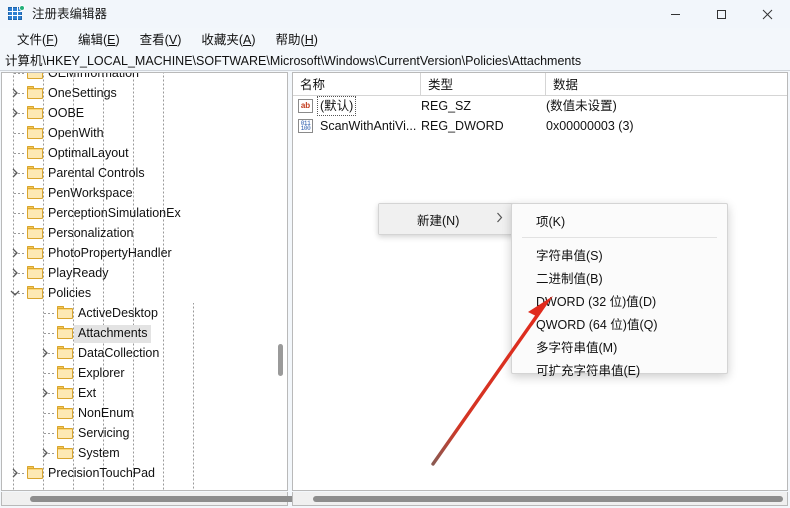 This screenshot has width=790, height=508. What do you see at coordinates (144, 233) in the screenshot?
I see `tree-item-personalization: Personalization` at bounding box center [144, 233].